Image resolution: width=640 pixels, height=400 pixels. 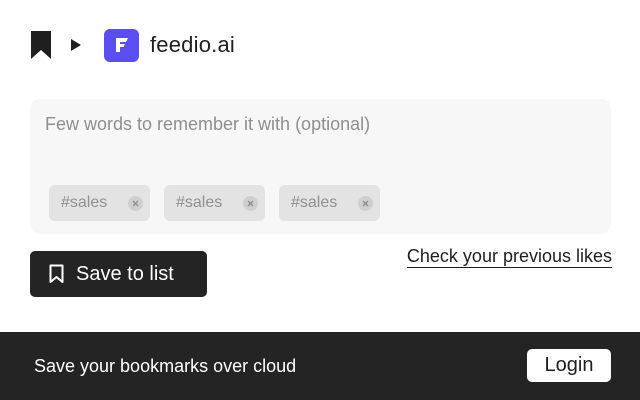 I want to click on tag-list: #sales #sales #sales, so click(x=214, y=203).